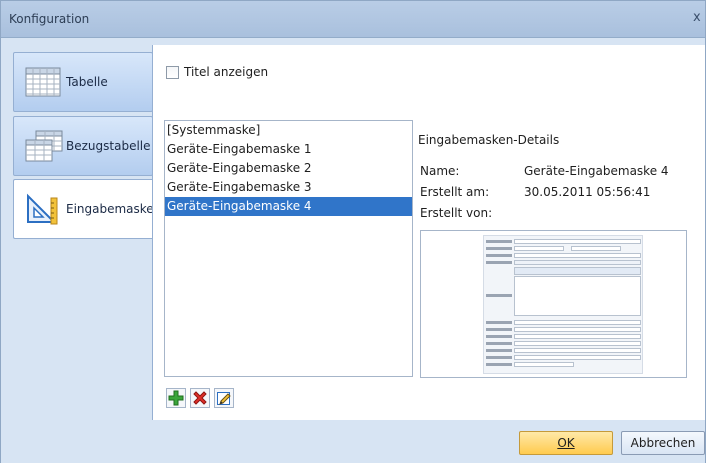 The width and height of the screenshot is (706, 463). I want to click on mask-preview-image, so click(563, 304).